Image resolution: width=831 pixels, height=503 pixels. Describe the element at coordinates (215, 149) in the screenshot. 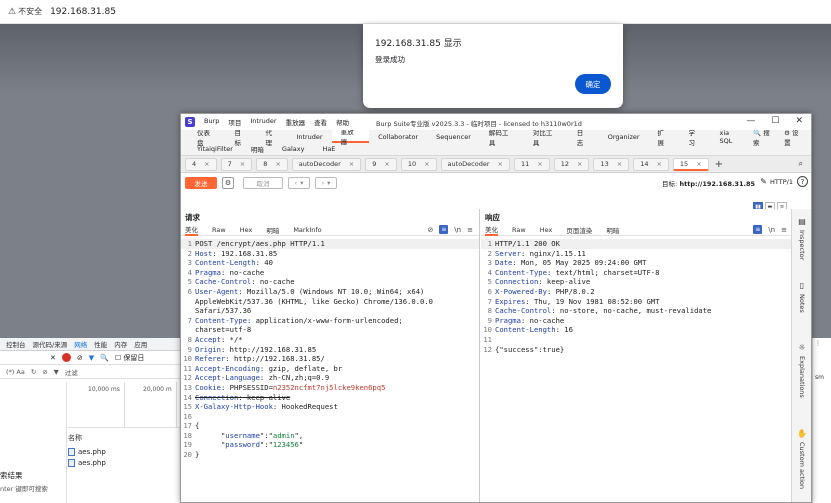

I see `extension-tab: YitaiqiFilter` at that location.